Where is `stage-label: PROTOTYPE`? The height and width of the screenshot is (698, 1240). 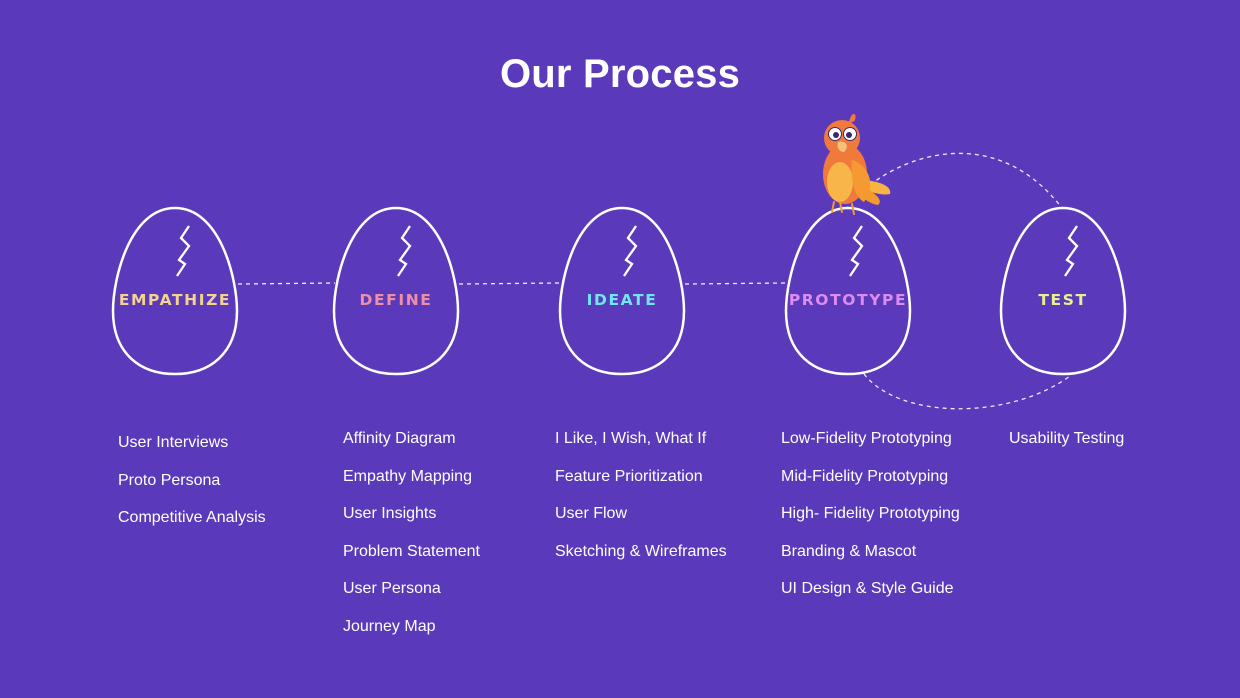
stage-label: PROTOTYPE is located at coordinates (848, 300).